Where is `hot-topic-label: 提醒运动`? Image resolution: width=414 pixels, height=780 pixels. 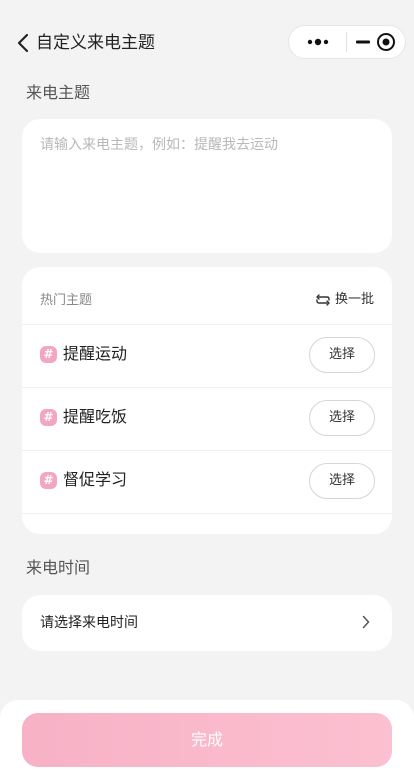 hot-topic-label: 提醒运动 is located at coordinates (95, 353).